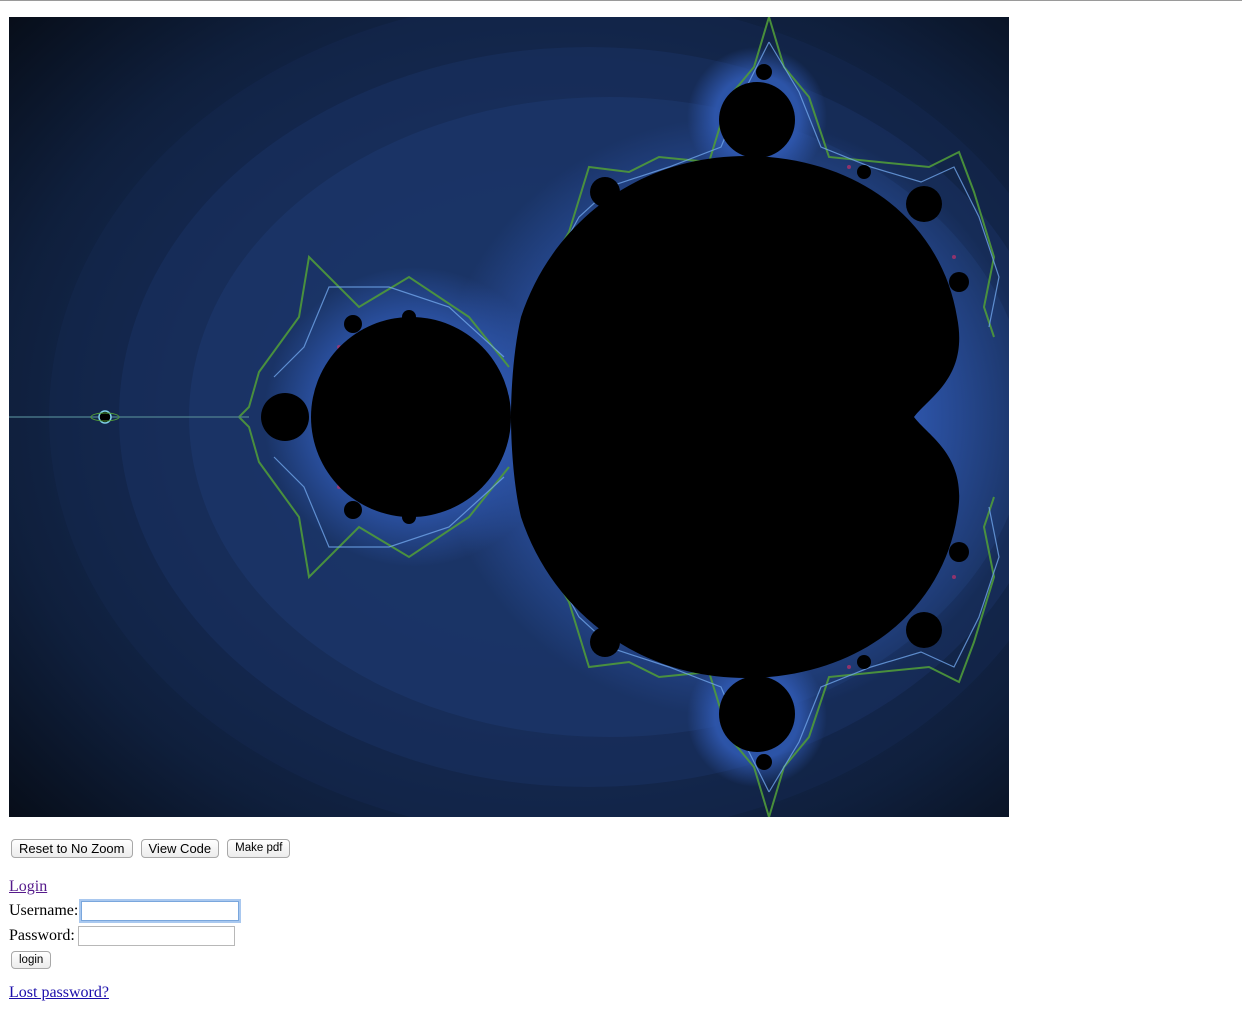 The height and width of the screenshot is (1020, 1242). Describe the element at coordinates (72, 848) in the screenshot. I see `reset-zoom-button: Reset to No Zoom` at that location.